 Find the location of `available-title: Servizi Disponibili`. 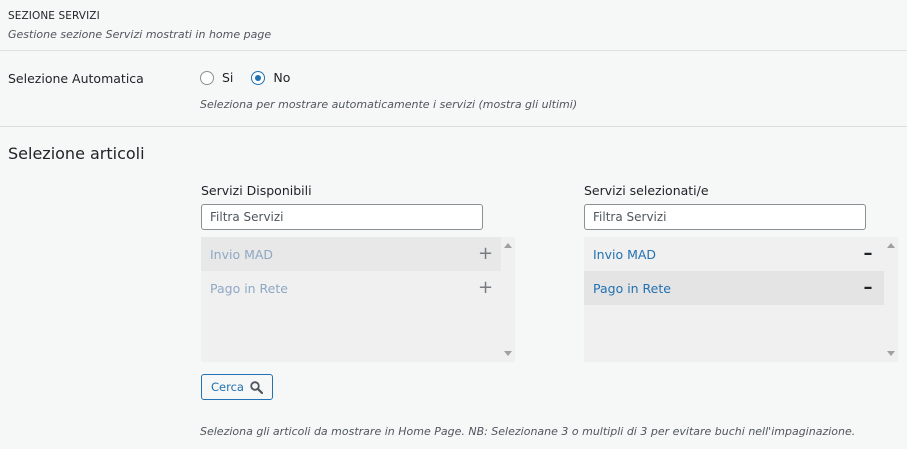

available-title: Servizi Disponibili is located at coordinates (256, 190).